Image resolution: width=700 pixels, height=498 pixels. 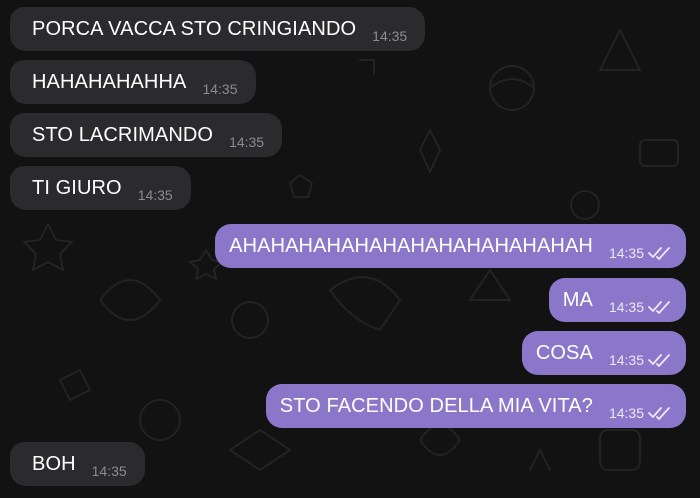 I want to click on message-incoming: STO LACRIMANDO 14:35, so click(x=146, y=135).